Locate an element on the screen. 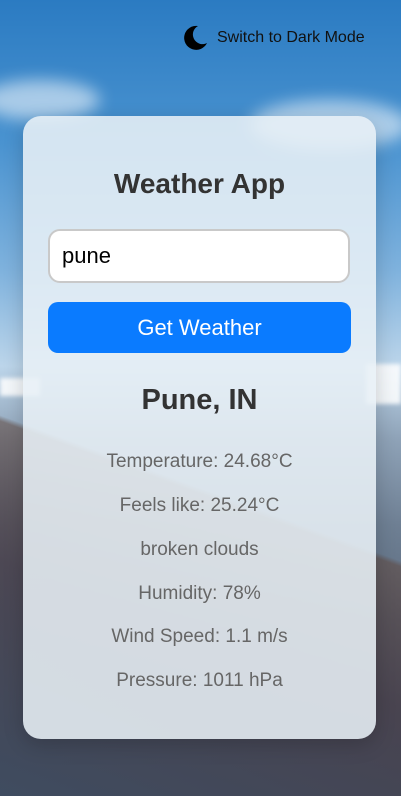 The image size is (401, 796). weather-description: broken clouds is located at coordinates (199, 549).